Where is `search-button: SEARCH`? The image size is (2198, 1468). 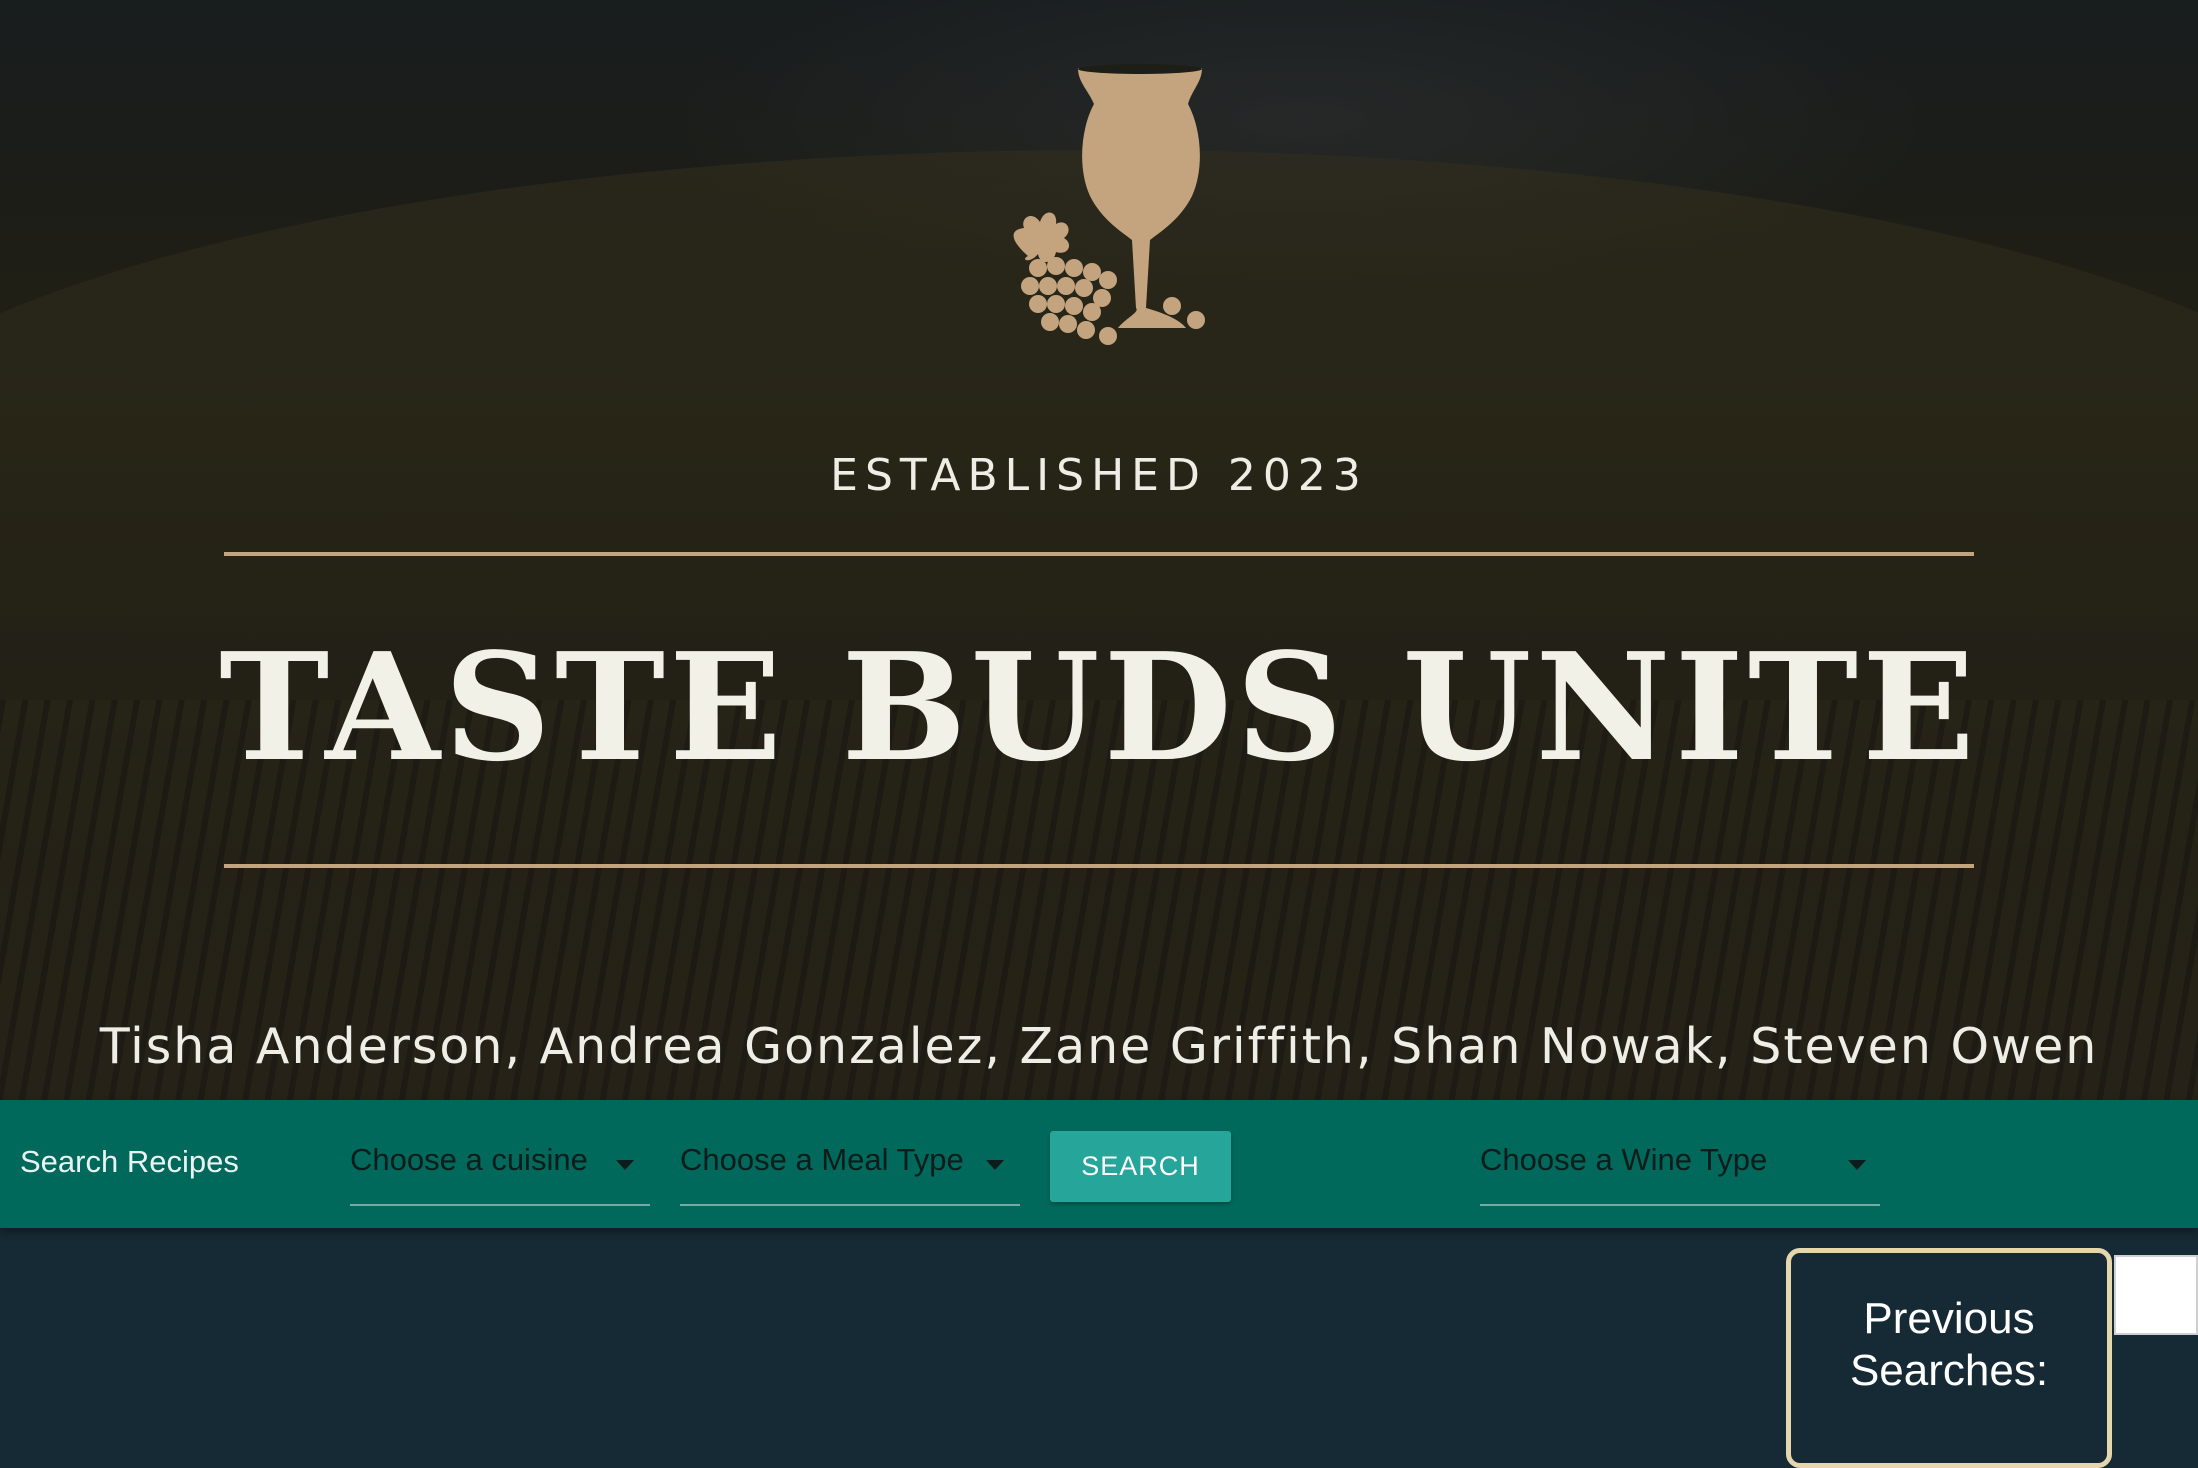 search-button: SEARCH is located at coordinates (1140, 1166).